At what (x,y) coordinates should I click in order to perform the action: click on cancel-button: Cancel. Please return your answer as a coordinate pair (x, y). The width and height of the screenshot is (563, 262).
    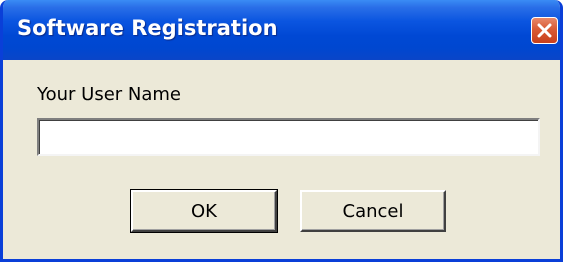
    Looking at the image, I should click on (373, 211).